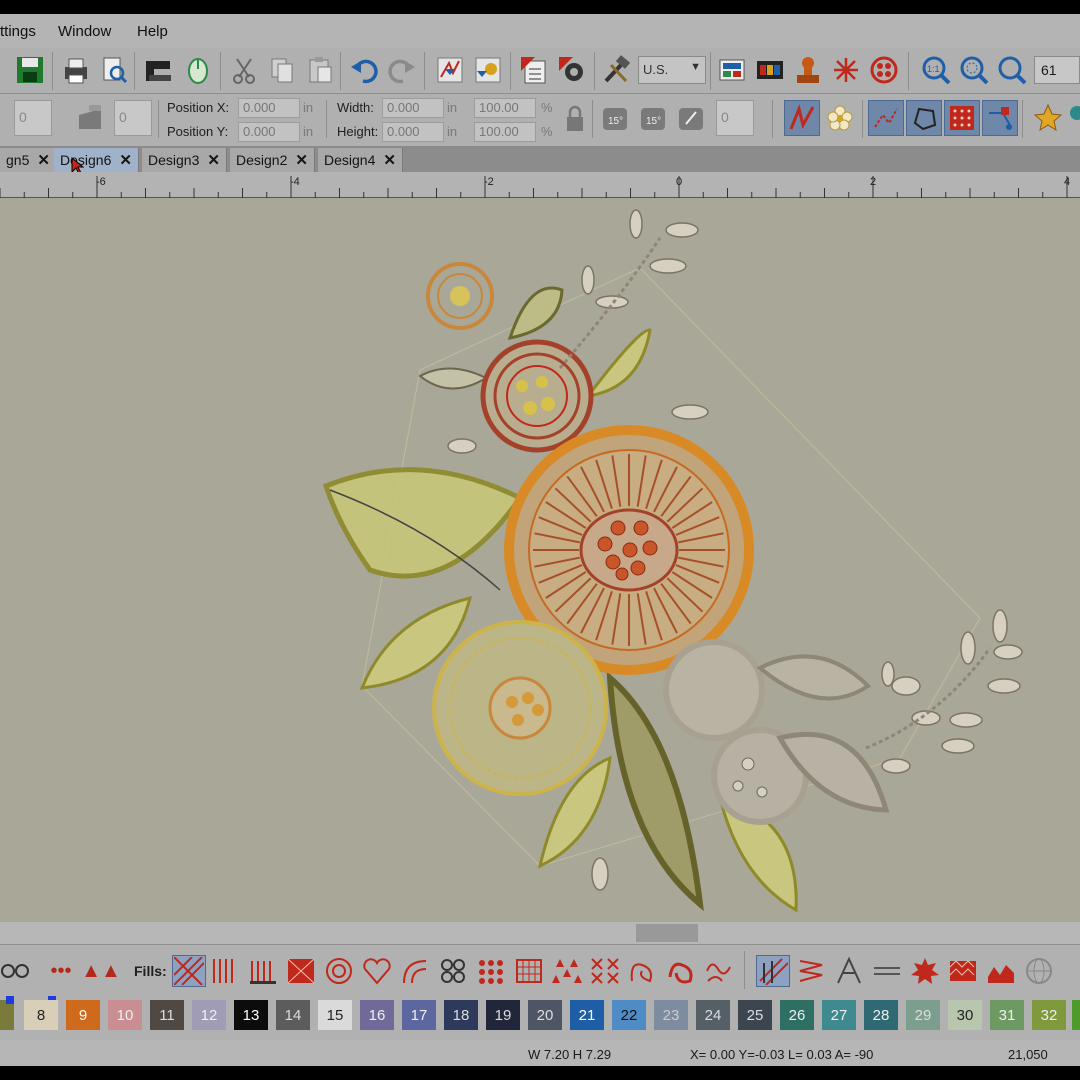 The image size is (1080, 1080). What do you see at coordinates (413, 108) in the screenshot?
I see `width-field: 0.000` at bounding box center [413, 108].